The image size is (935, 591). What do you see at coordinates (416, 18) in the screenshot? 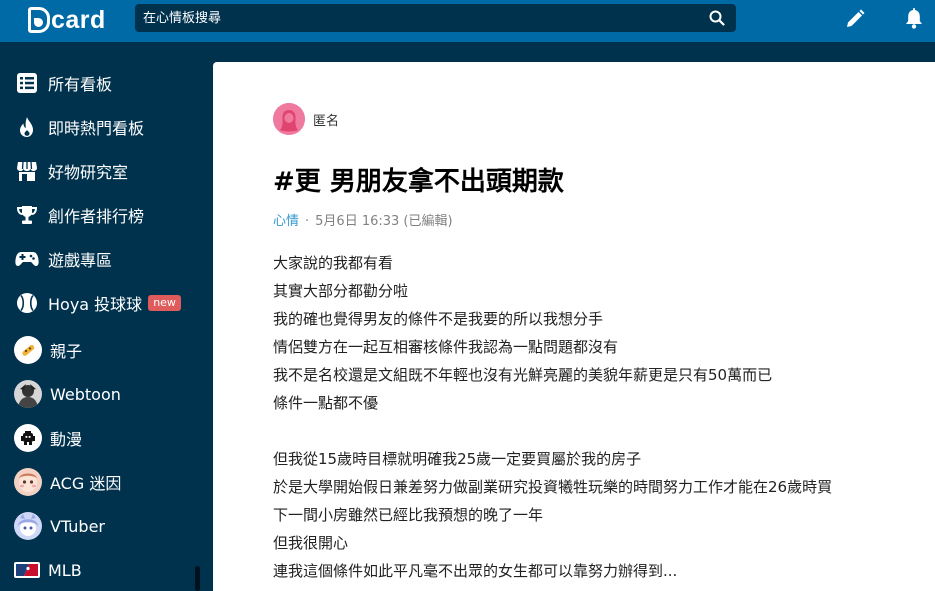
I see `search-input` at bounding box center [416, 18].